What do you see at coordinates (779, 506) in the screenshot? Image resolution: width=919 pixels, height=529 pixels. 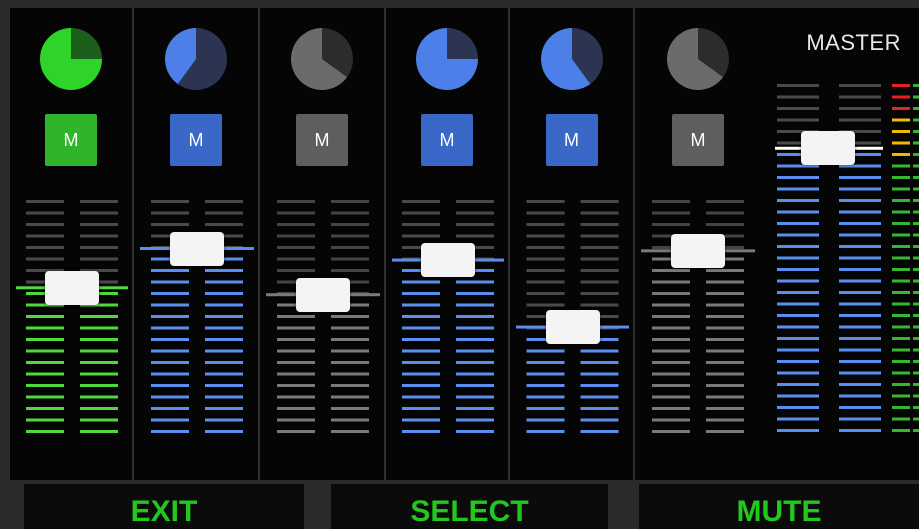 I see `mute-softkey: MUTE` at bounding box center [779, 506].